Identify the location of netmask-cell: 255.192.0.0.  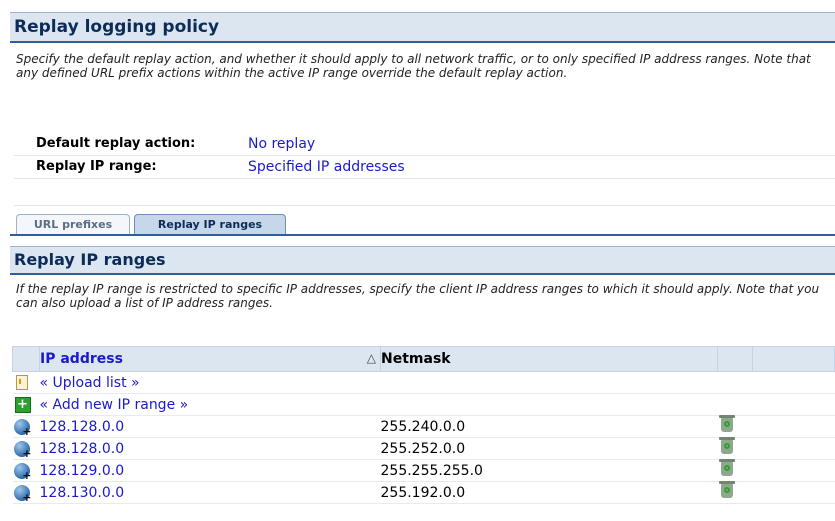
(549, 492).